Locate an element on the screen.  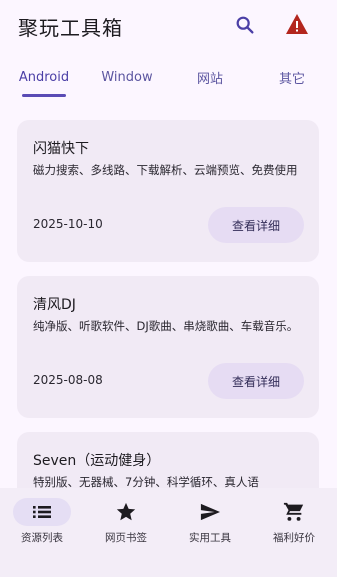
card-date: 2025-08-08 is located at coordinates (68, 380).